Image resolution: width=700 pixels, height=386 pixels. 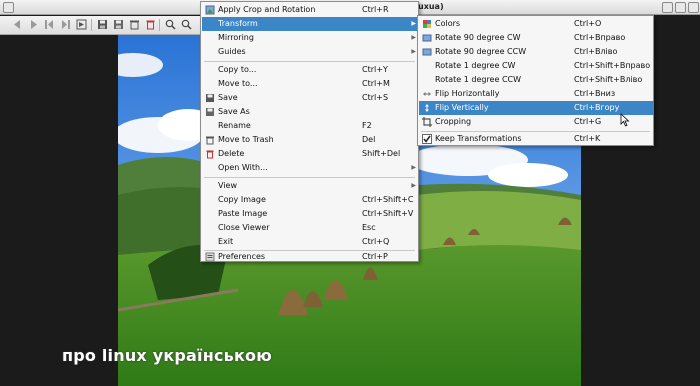 What do you see at coordinates (536, 94) in the screenshot?
I see `menu-item-flip-horizontally: Flip Horizontally Ctrl+Вниз` at bounding box center [536, 94].